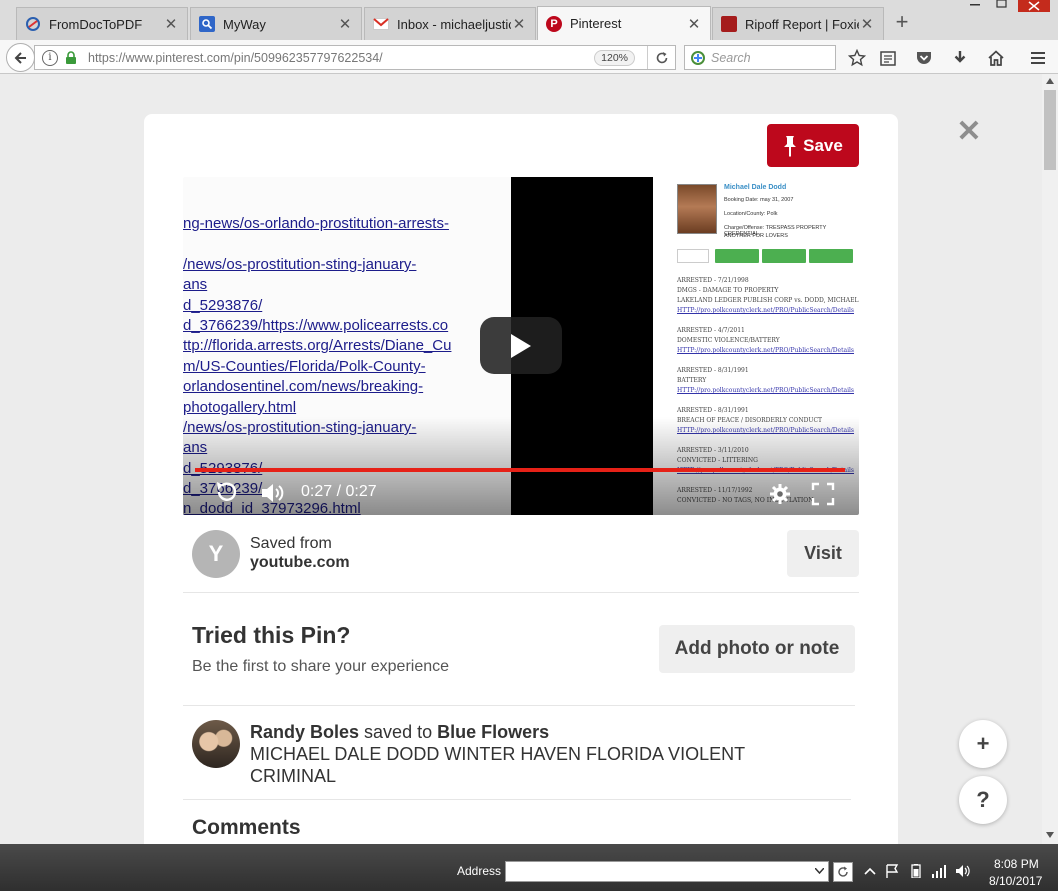 The image size is (1058, 891). Describe the element at coordinates (960, 58) in the screenshot. I see `download-icon` at that location.